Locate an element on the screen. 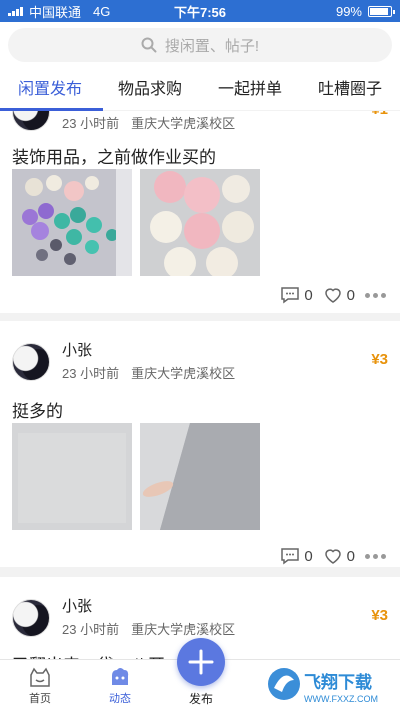 Image resolution: width=400 pixels, height=711 pixels. post-text: 挺多的 is located at coordinates (37, 411).